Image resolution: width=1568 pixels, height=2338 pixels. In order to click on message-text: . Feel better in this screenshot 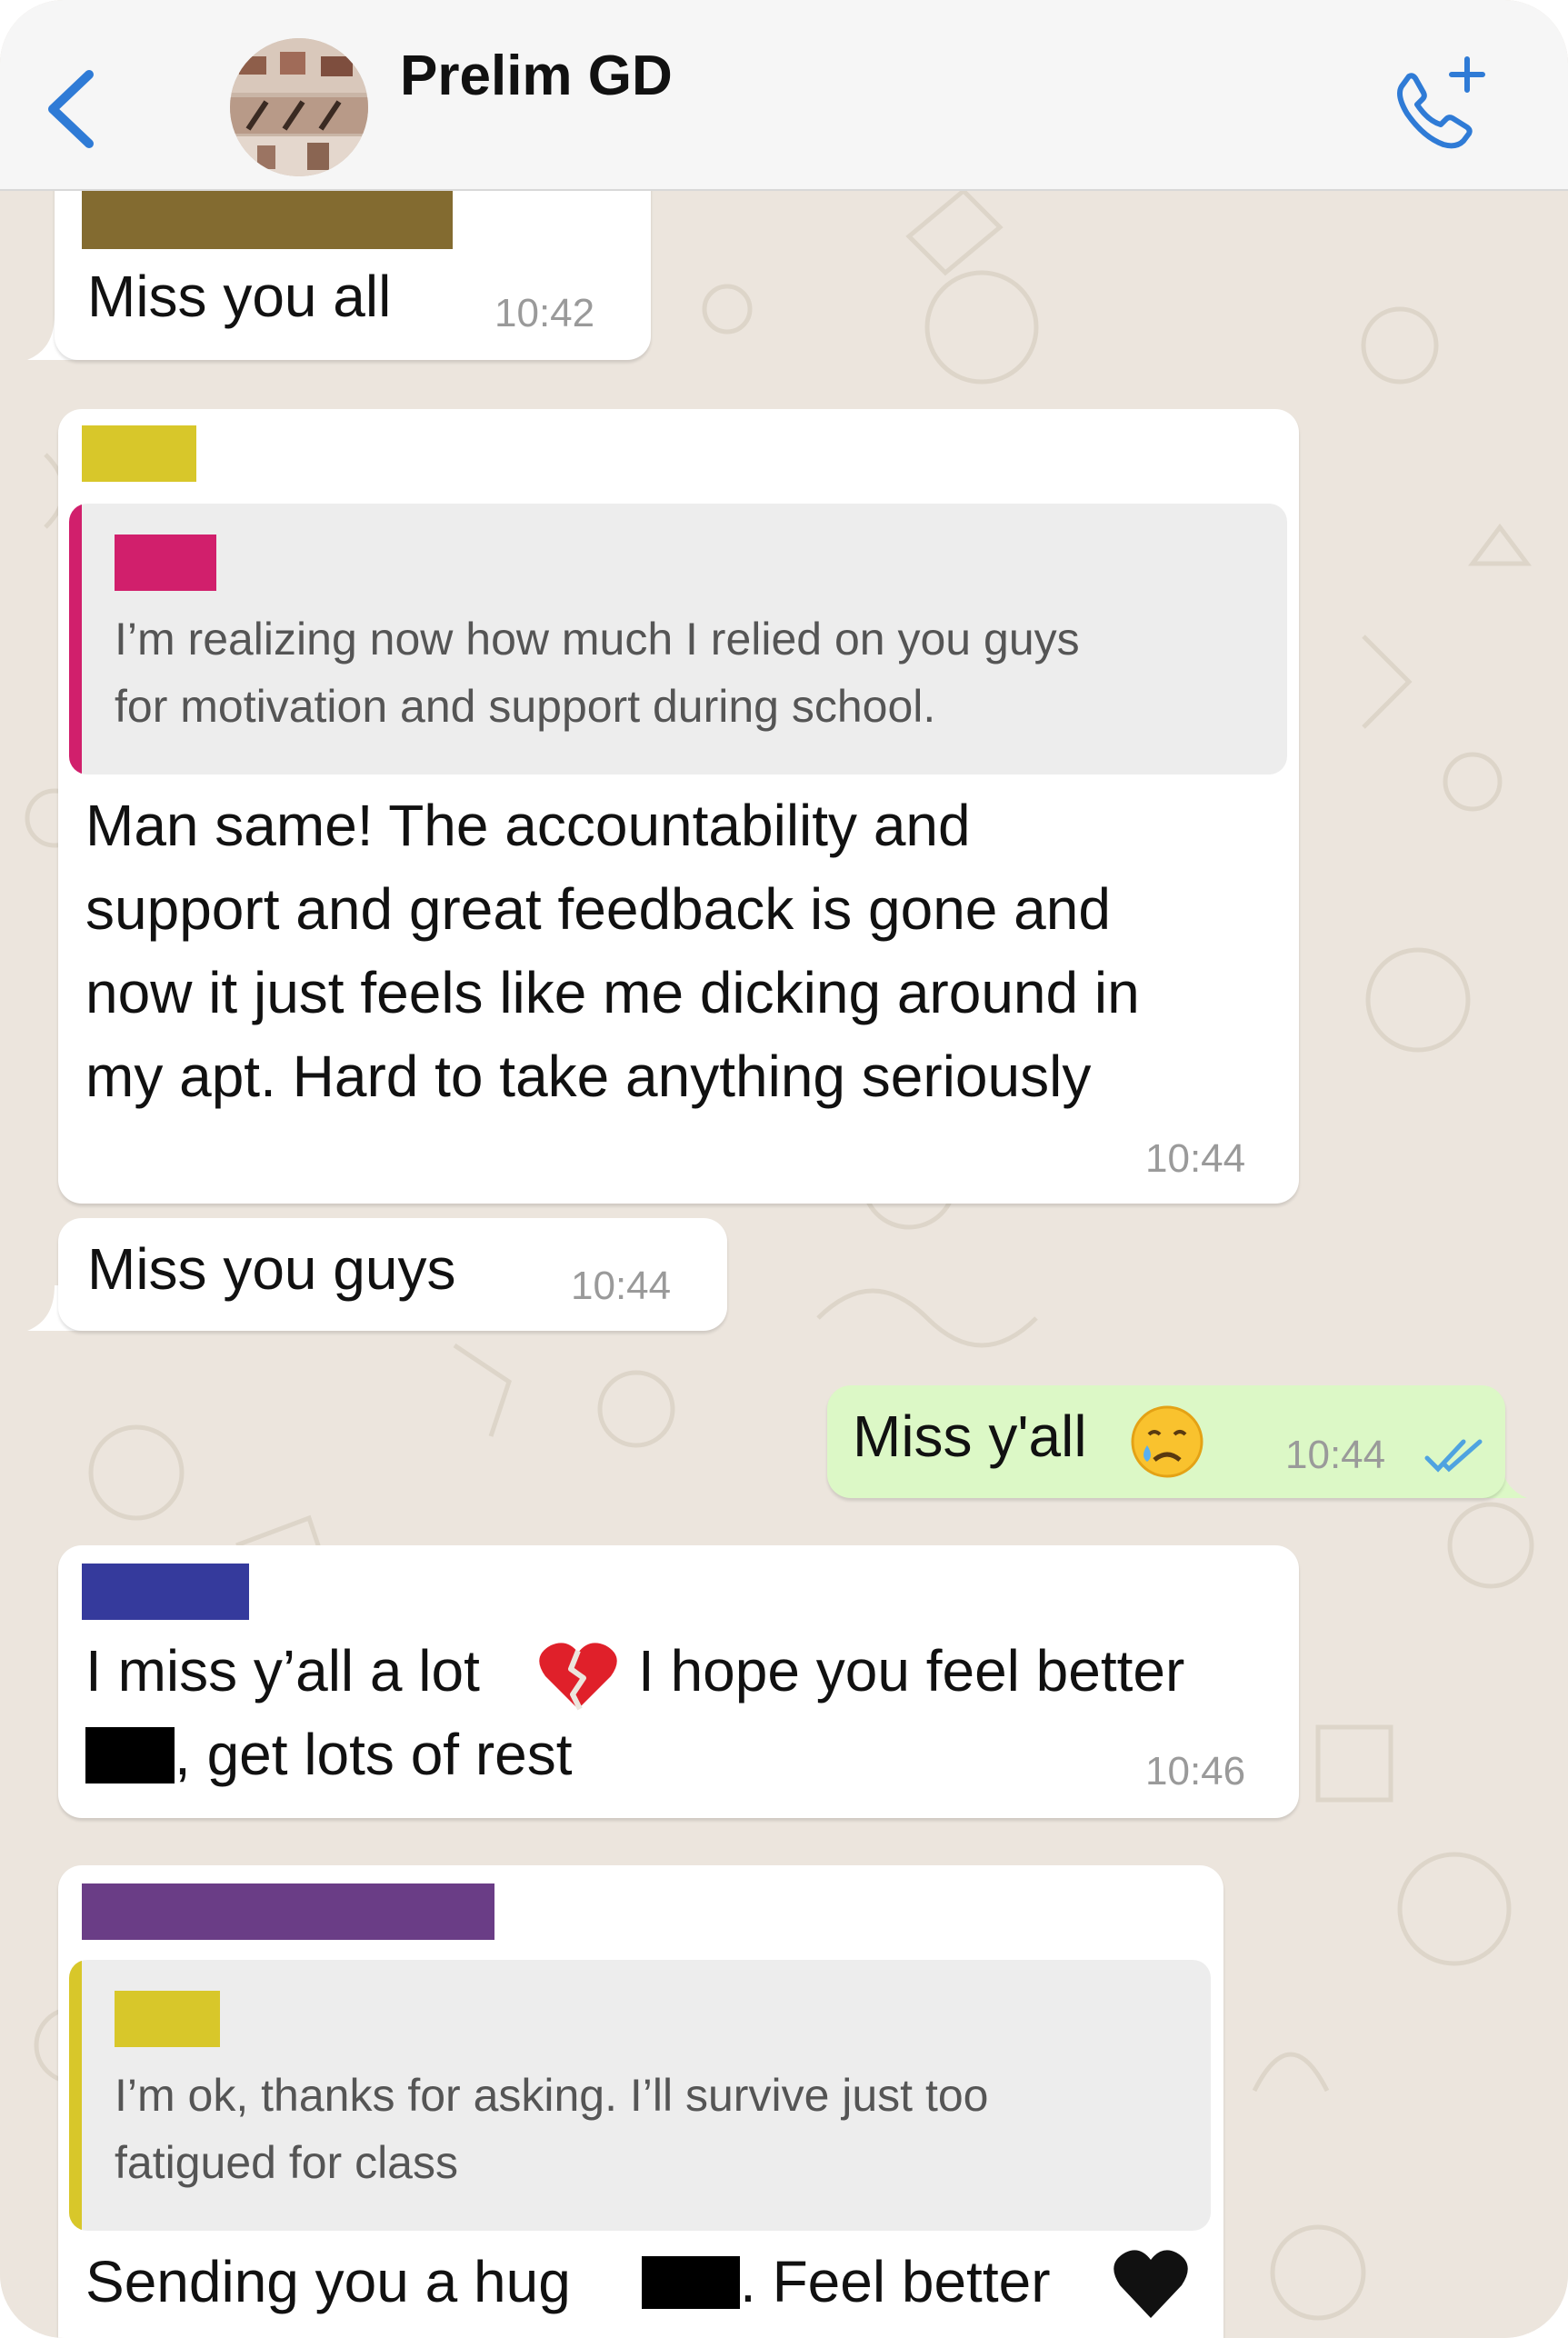, I will do `click(896, 2281)`.